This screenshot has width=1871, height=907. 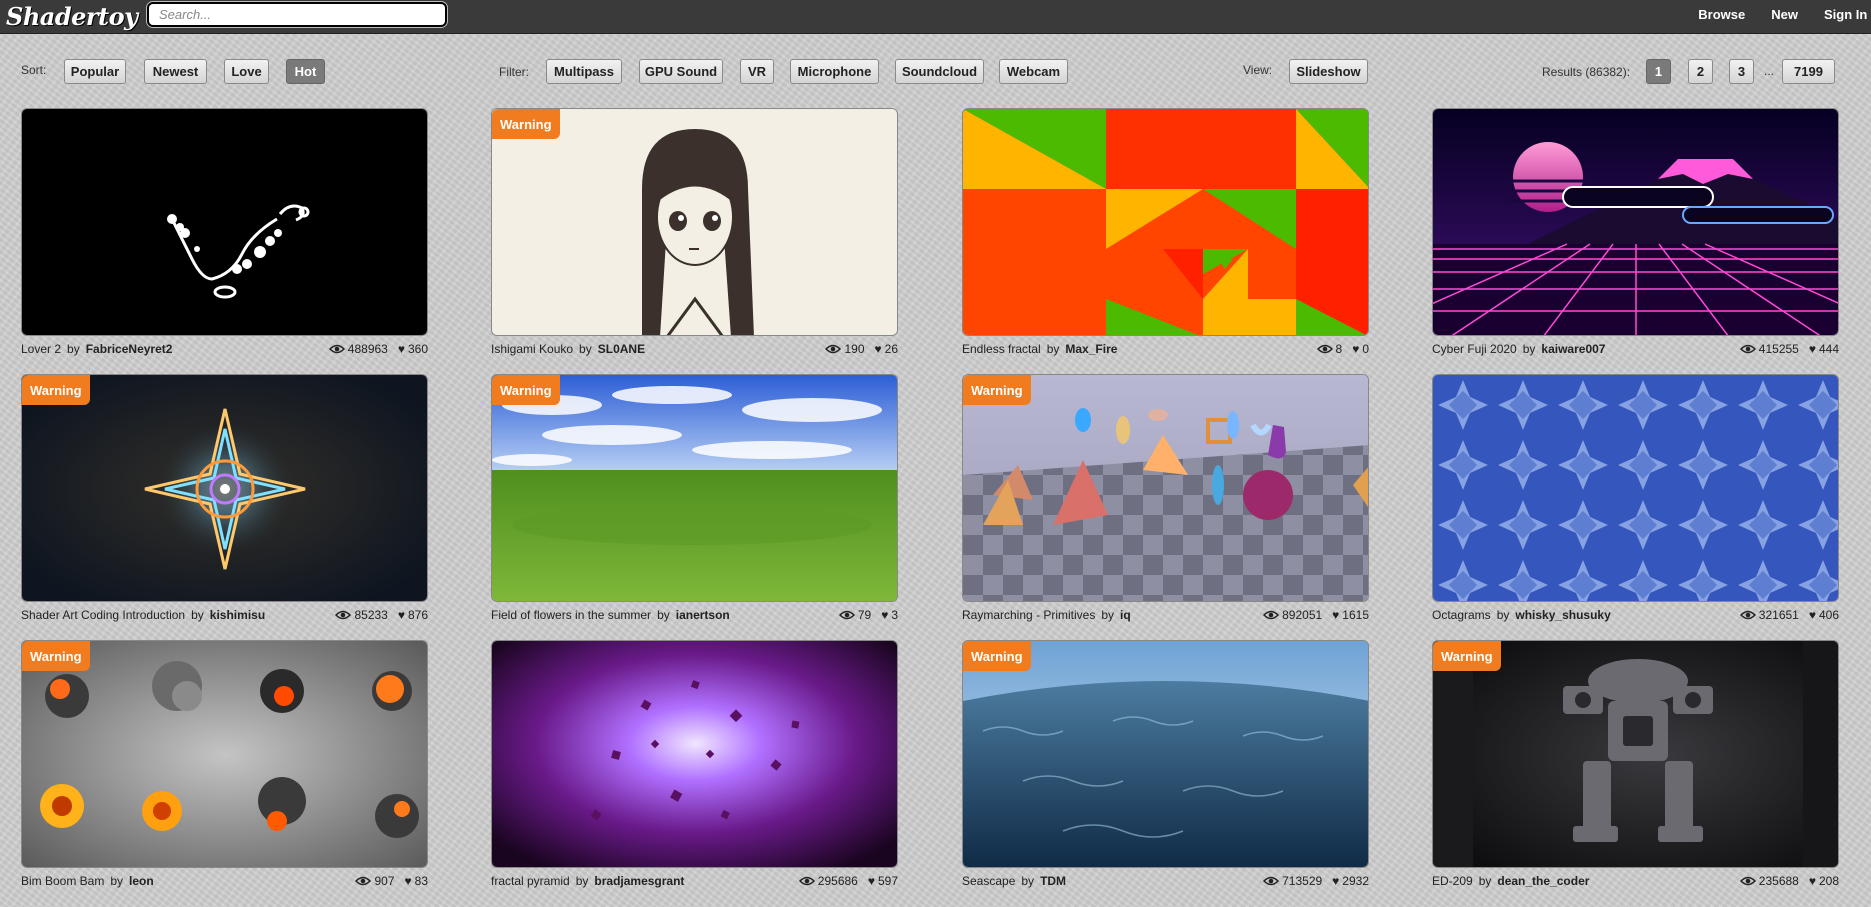 I want to click on fractal-art, so click(x=1165, y=222).